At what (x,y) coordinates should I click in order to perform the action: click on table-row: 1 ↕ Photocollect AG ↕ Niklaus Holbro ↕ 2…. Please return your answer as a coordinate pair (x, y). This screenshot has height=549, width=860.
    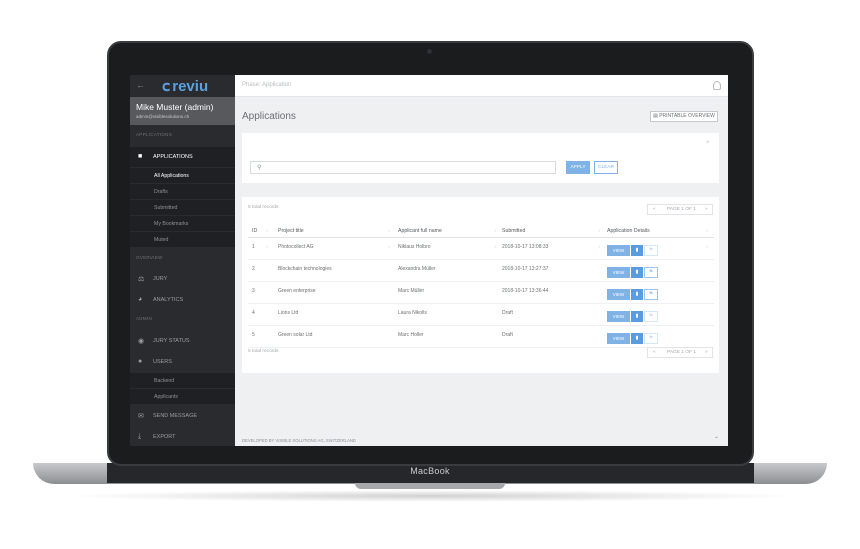
    Looking at the image, I should click on (481, 249).